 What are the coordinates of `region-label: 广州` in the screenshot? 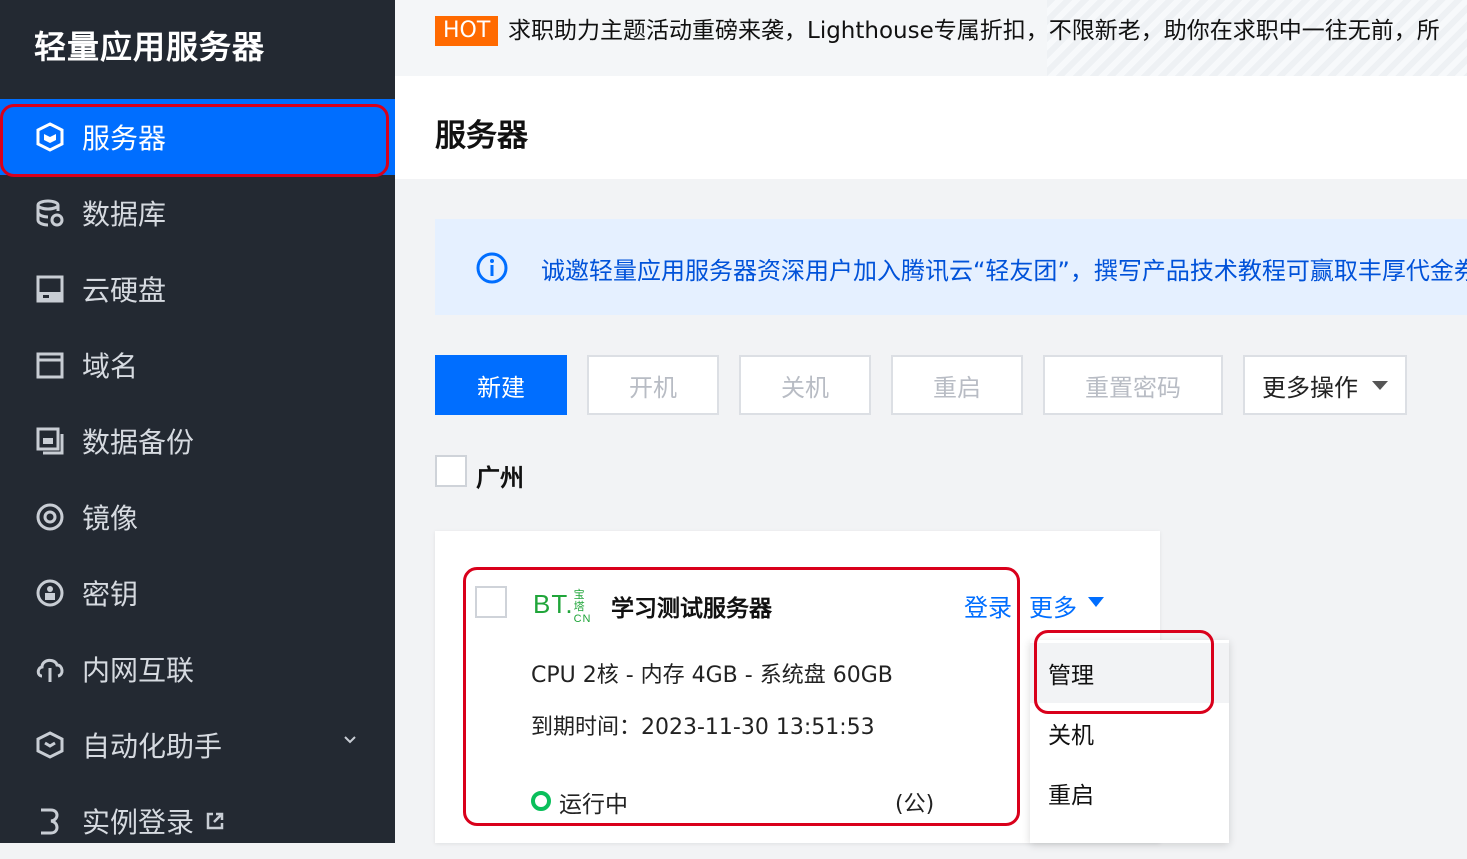 It's located at (500, 478).